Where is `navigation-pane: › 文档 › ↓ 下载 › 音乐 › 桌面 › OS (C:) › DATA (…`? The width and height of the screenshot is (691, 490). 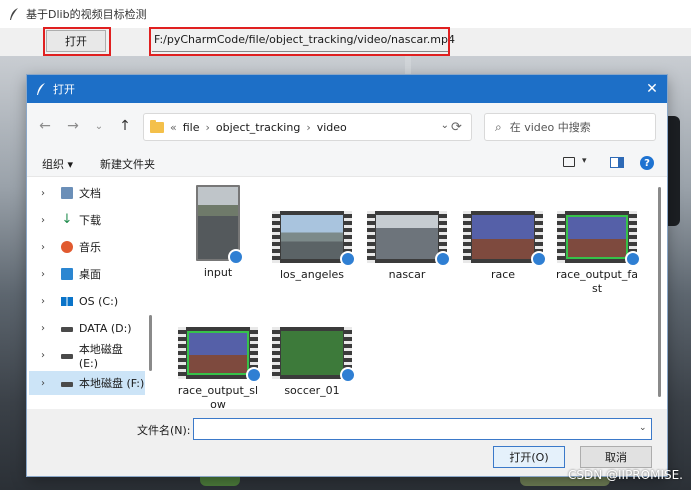
navigation-pane: › 文档 › ↓ 下载 › 音乐 › 桌面 › OS (C:) › DATA (… is located at coordinates (88, 292).